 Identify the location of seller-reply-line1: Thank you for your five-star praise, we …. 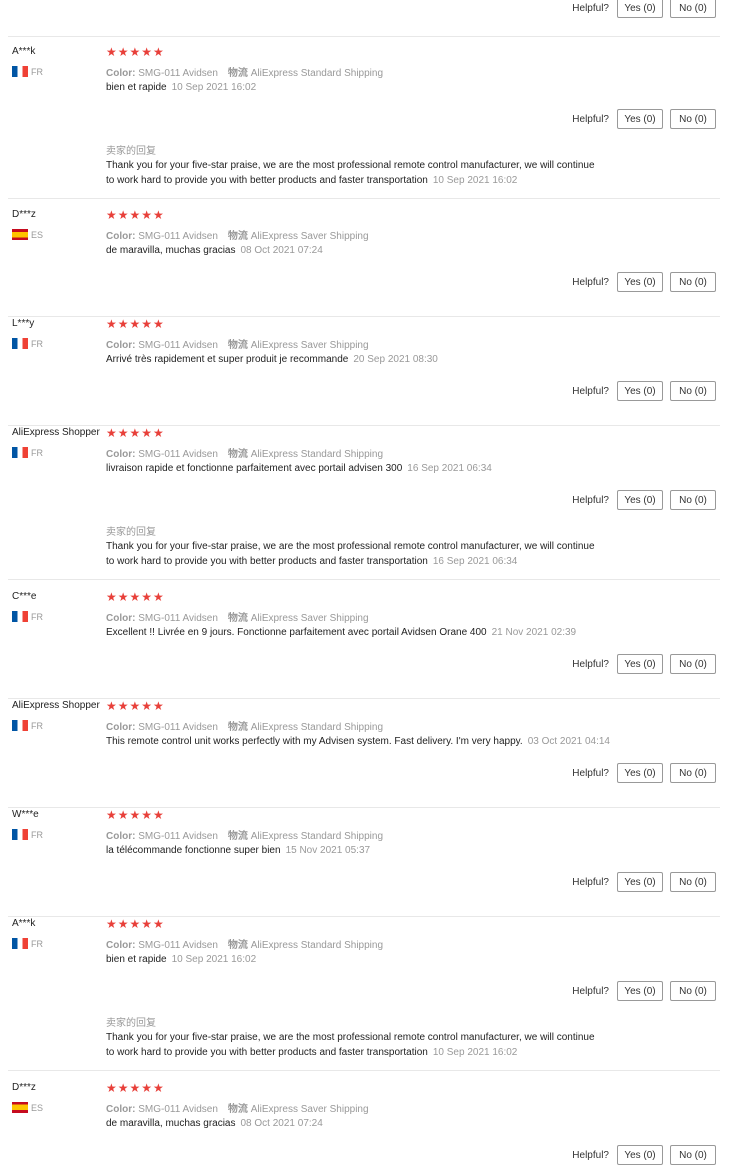
(350, 1037).